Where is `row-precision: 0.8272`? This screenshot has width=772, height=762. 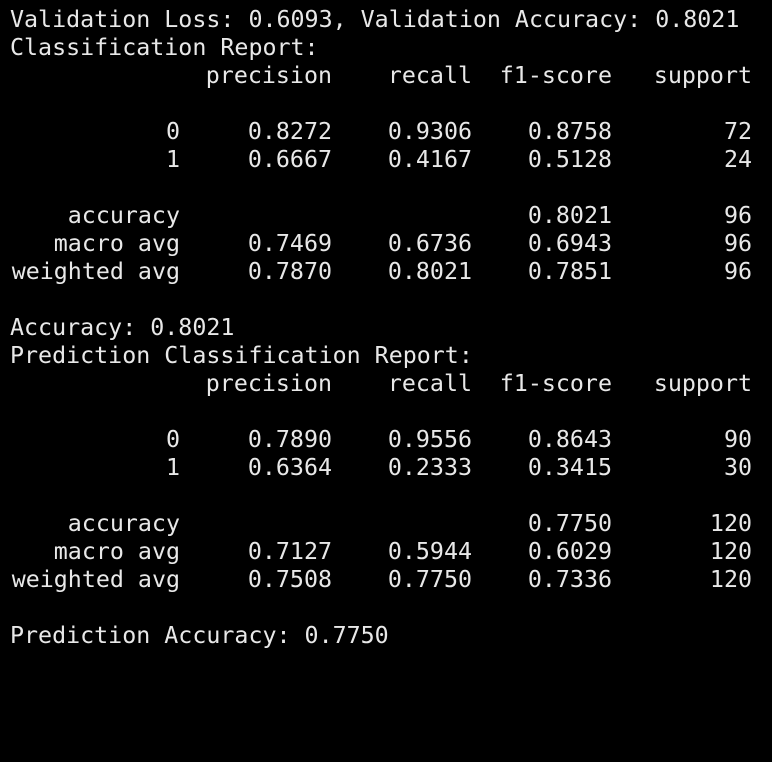 row-precision: 0.8272 is located at coordinates (289, 131).